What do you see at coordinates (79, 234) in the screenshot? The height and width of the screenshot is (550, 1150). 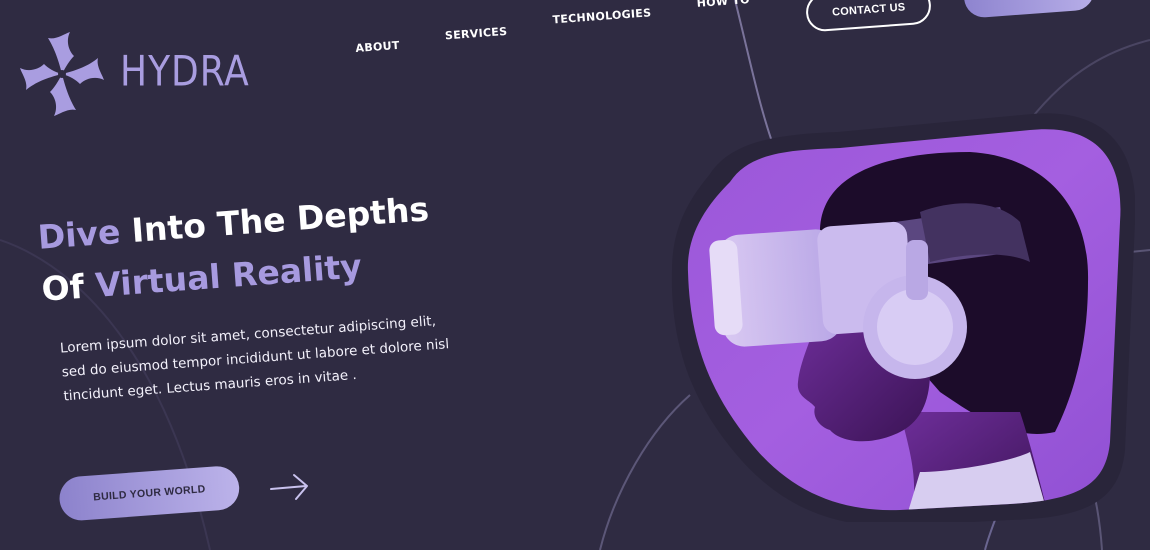 I see `headline-word-dive: Dive` at bounding box center [79, 234].